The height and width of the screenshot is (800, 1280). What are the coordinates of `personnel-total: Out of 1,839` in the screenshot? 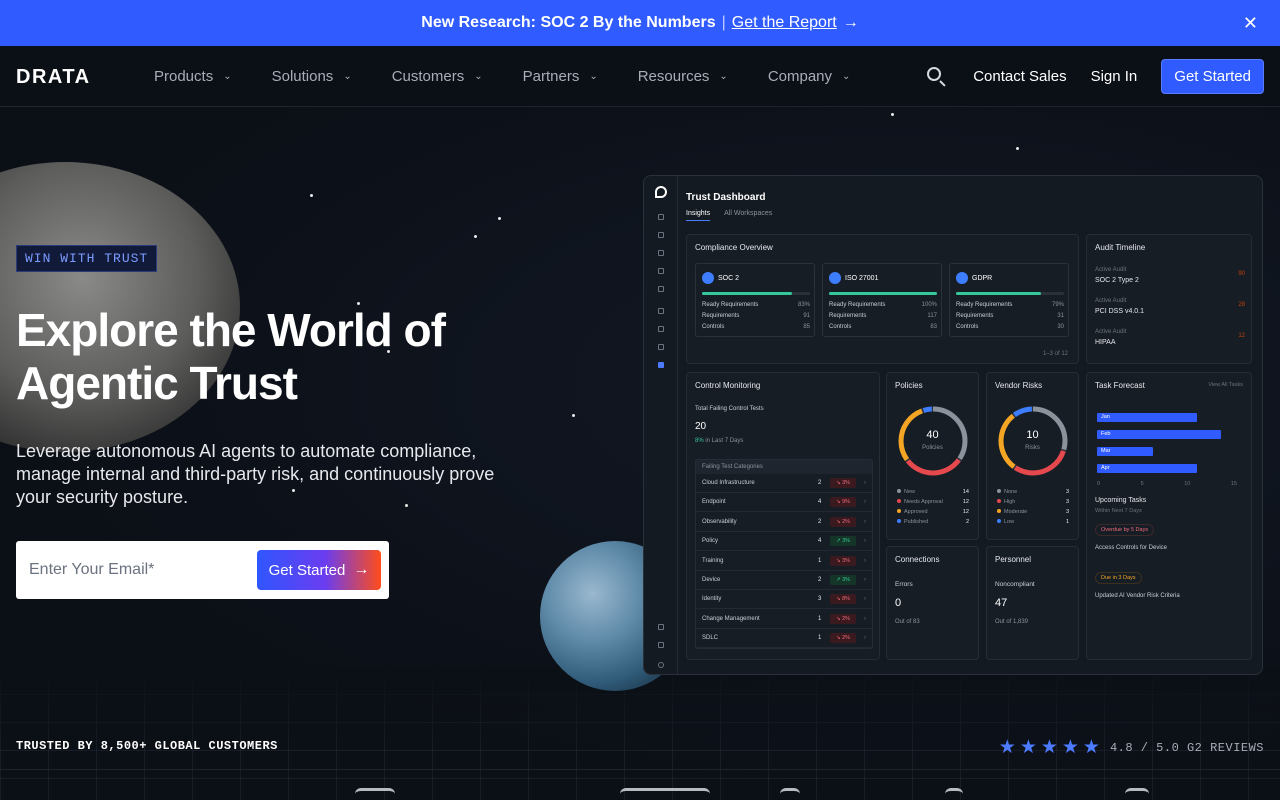 It's located at (1012, 622).